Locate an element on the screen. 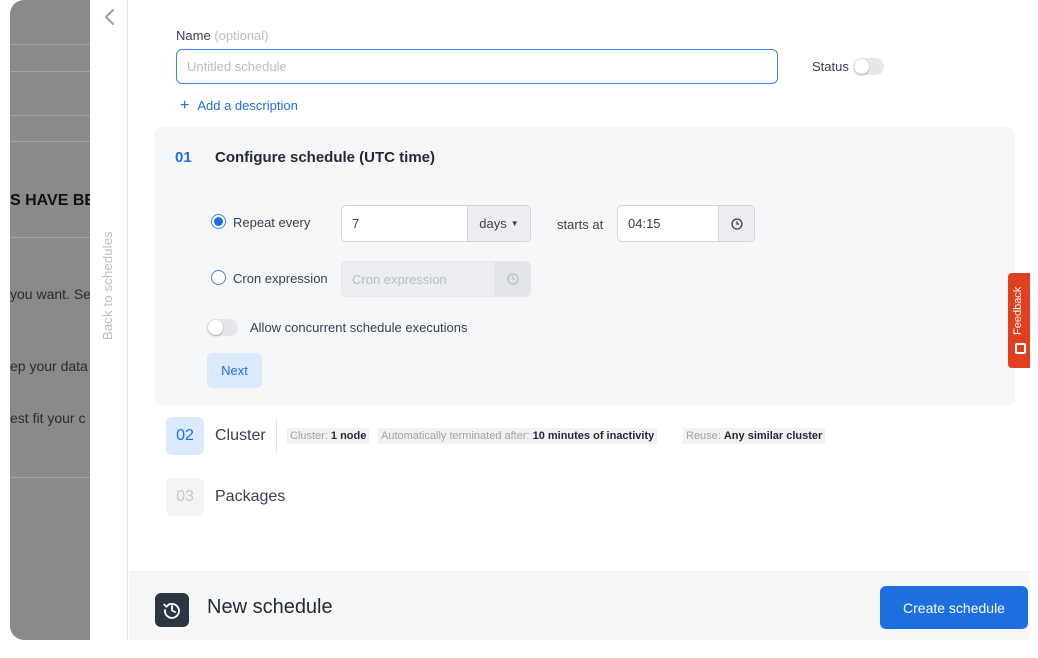 The image size is (1038, 658). name-label-text: Name is located at coordinates (193, 35).